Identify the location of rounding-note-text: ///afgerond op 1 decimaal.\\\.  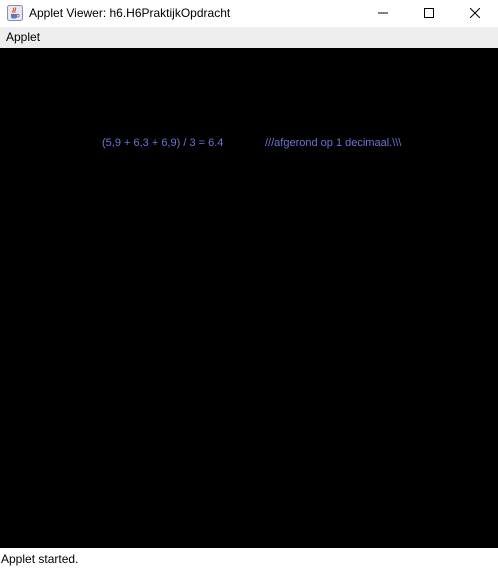
(333, 143).